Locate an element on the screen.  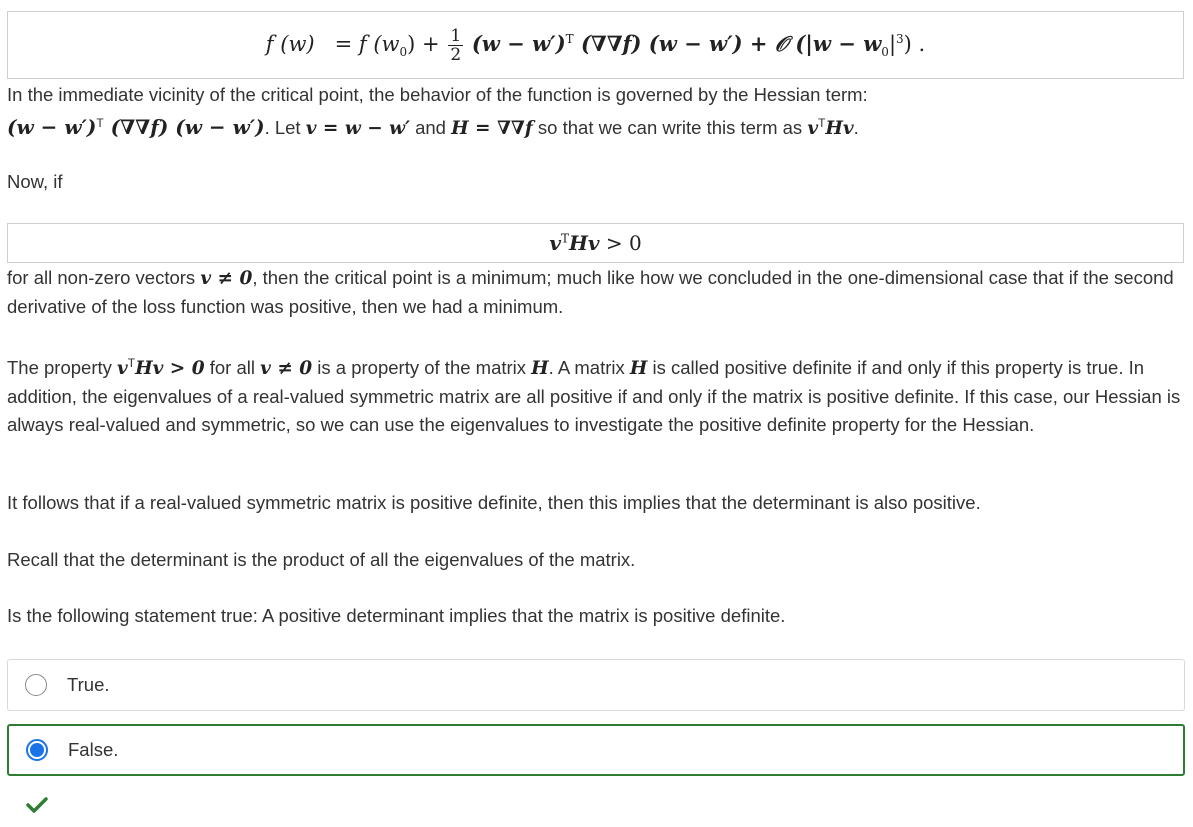
p1-math-term2: (∇∇f) (w − w′) is located at coordinates (184, 127).